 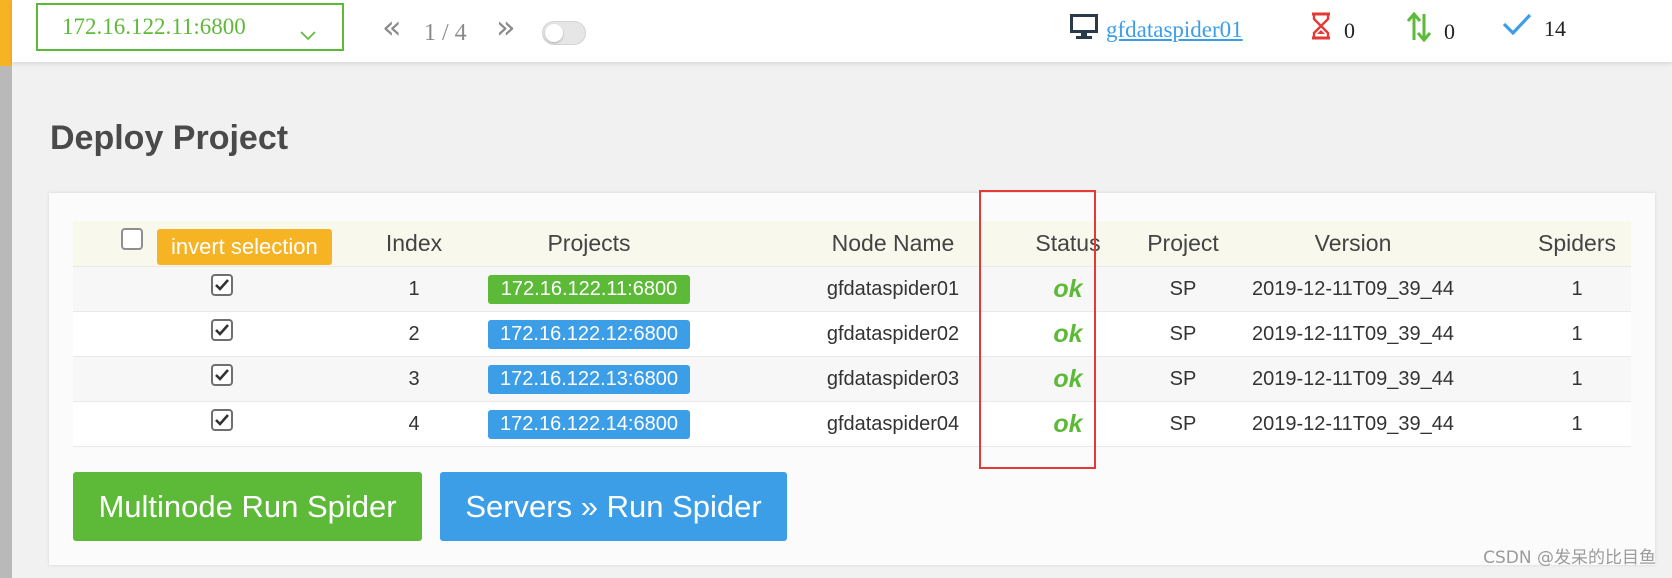 I want to click on header-node-name: Node Name, so click(x=893, y=243).